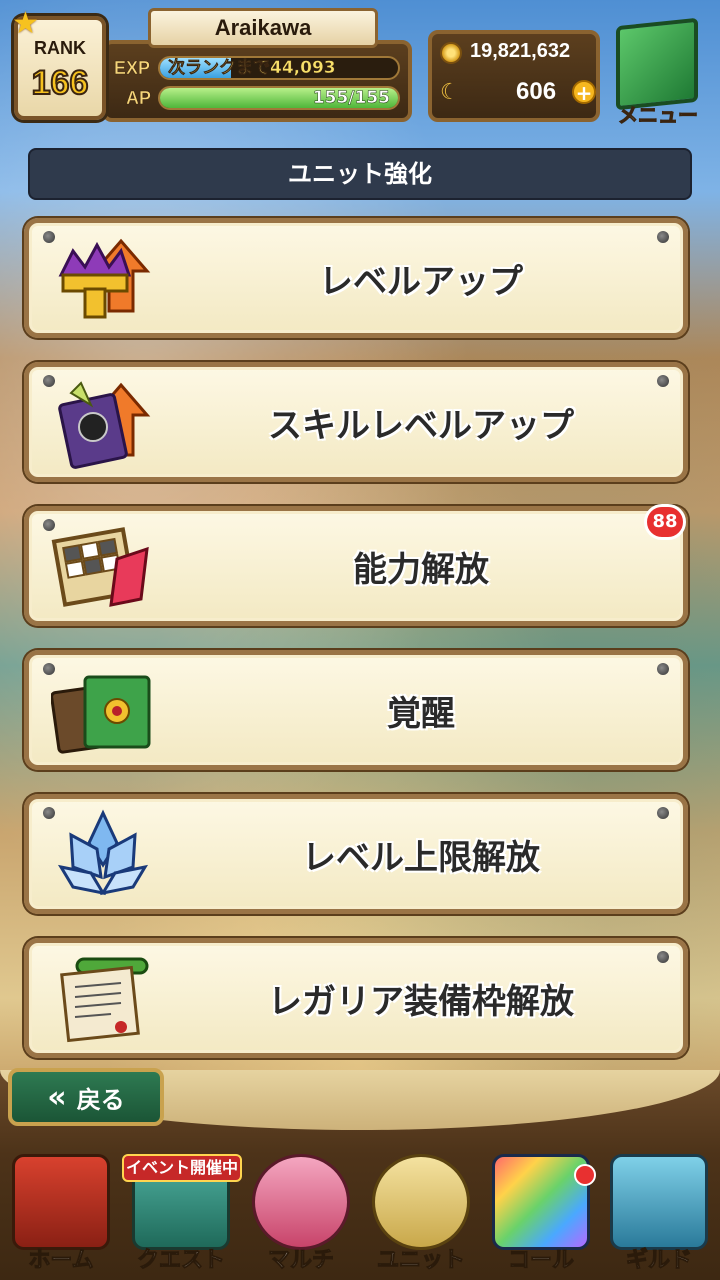 The height and width of the screenshot is (1280, 720). I want to click on awakening-label: 覚醒, so click(421, 713).